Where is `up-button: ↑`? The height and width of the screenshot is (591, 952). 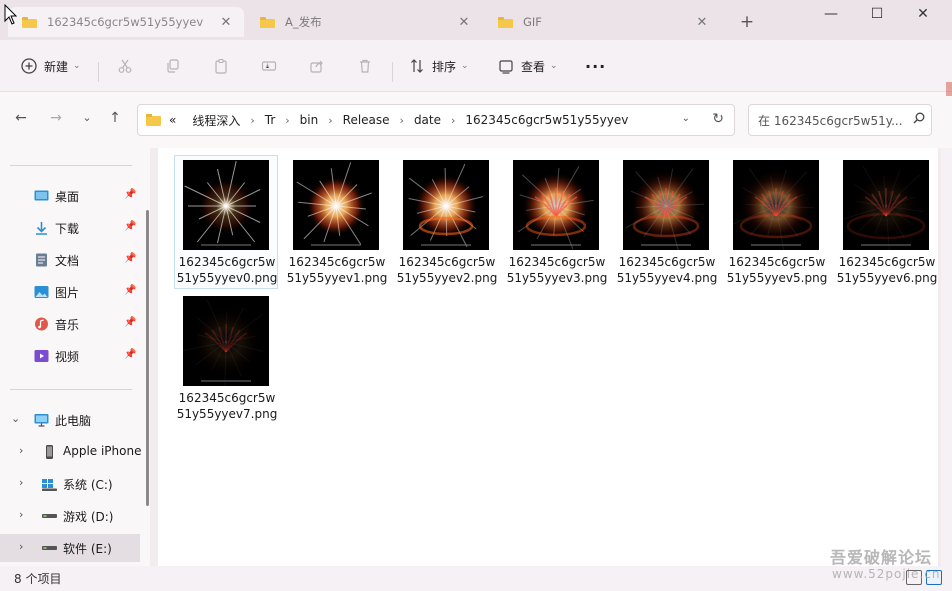 up-button: ↑ is located at coordinates (115, 118).